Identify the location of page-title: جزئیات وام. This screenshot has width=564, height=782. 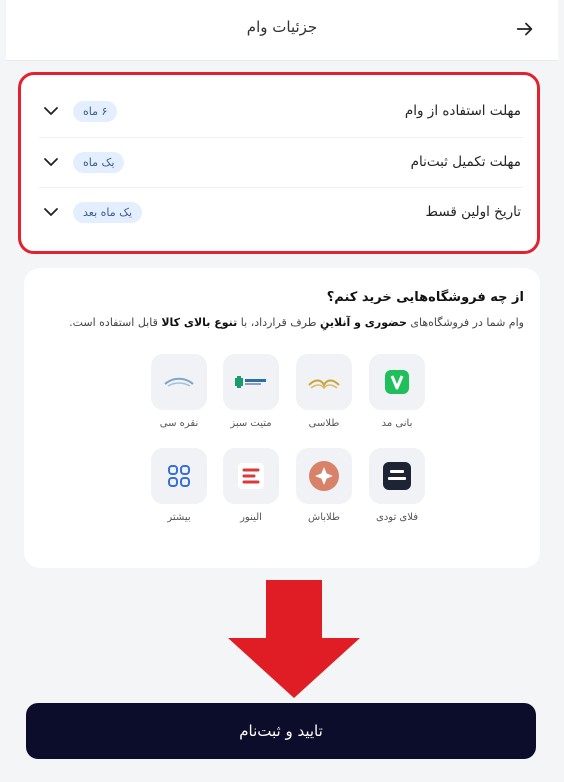
(282, 27).